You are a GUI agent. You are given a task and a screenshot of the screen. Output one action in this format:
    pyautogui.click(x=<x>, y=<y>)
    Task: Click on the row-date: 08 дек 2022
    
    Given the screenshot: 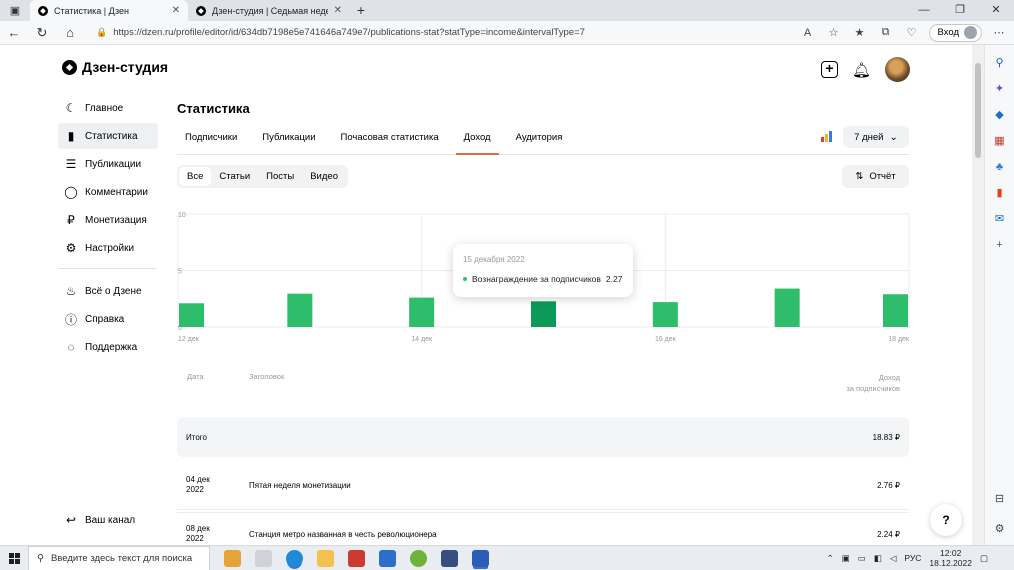 What is the action you would take?
    pyautogui.click(x=206, y=534)
    